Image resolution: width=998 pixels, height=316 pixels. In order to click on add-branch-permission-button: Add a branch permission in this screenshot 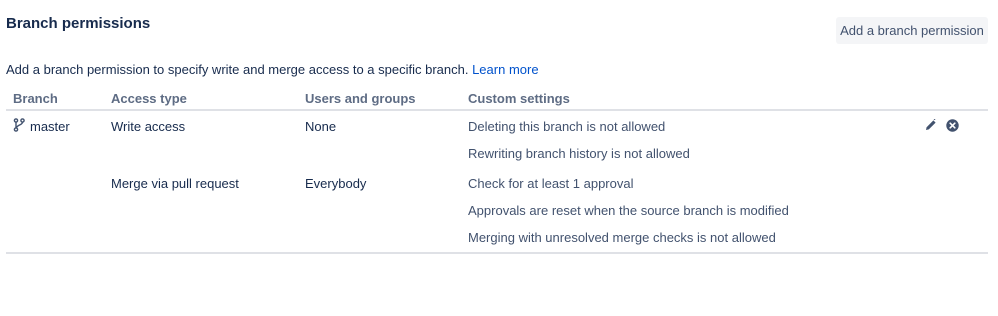, I will do `click(912, 30)`.